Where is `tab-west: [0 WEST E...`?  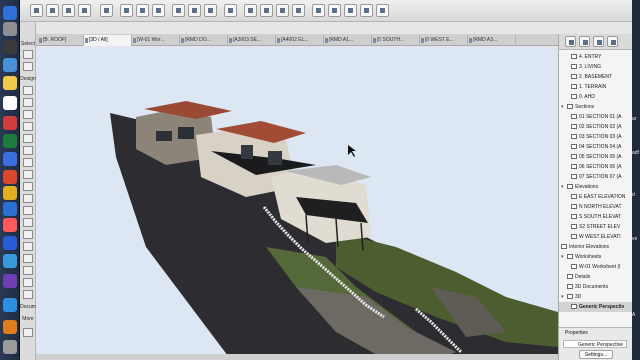
tab-west: [0 WEST E... is located at coordinates (444, 40).